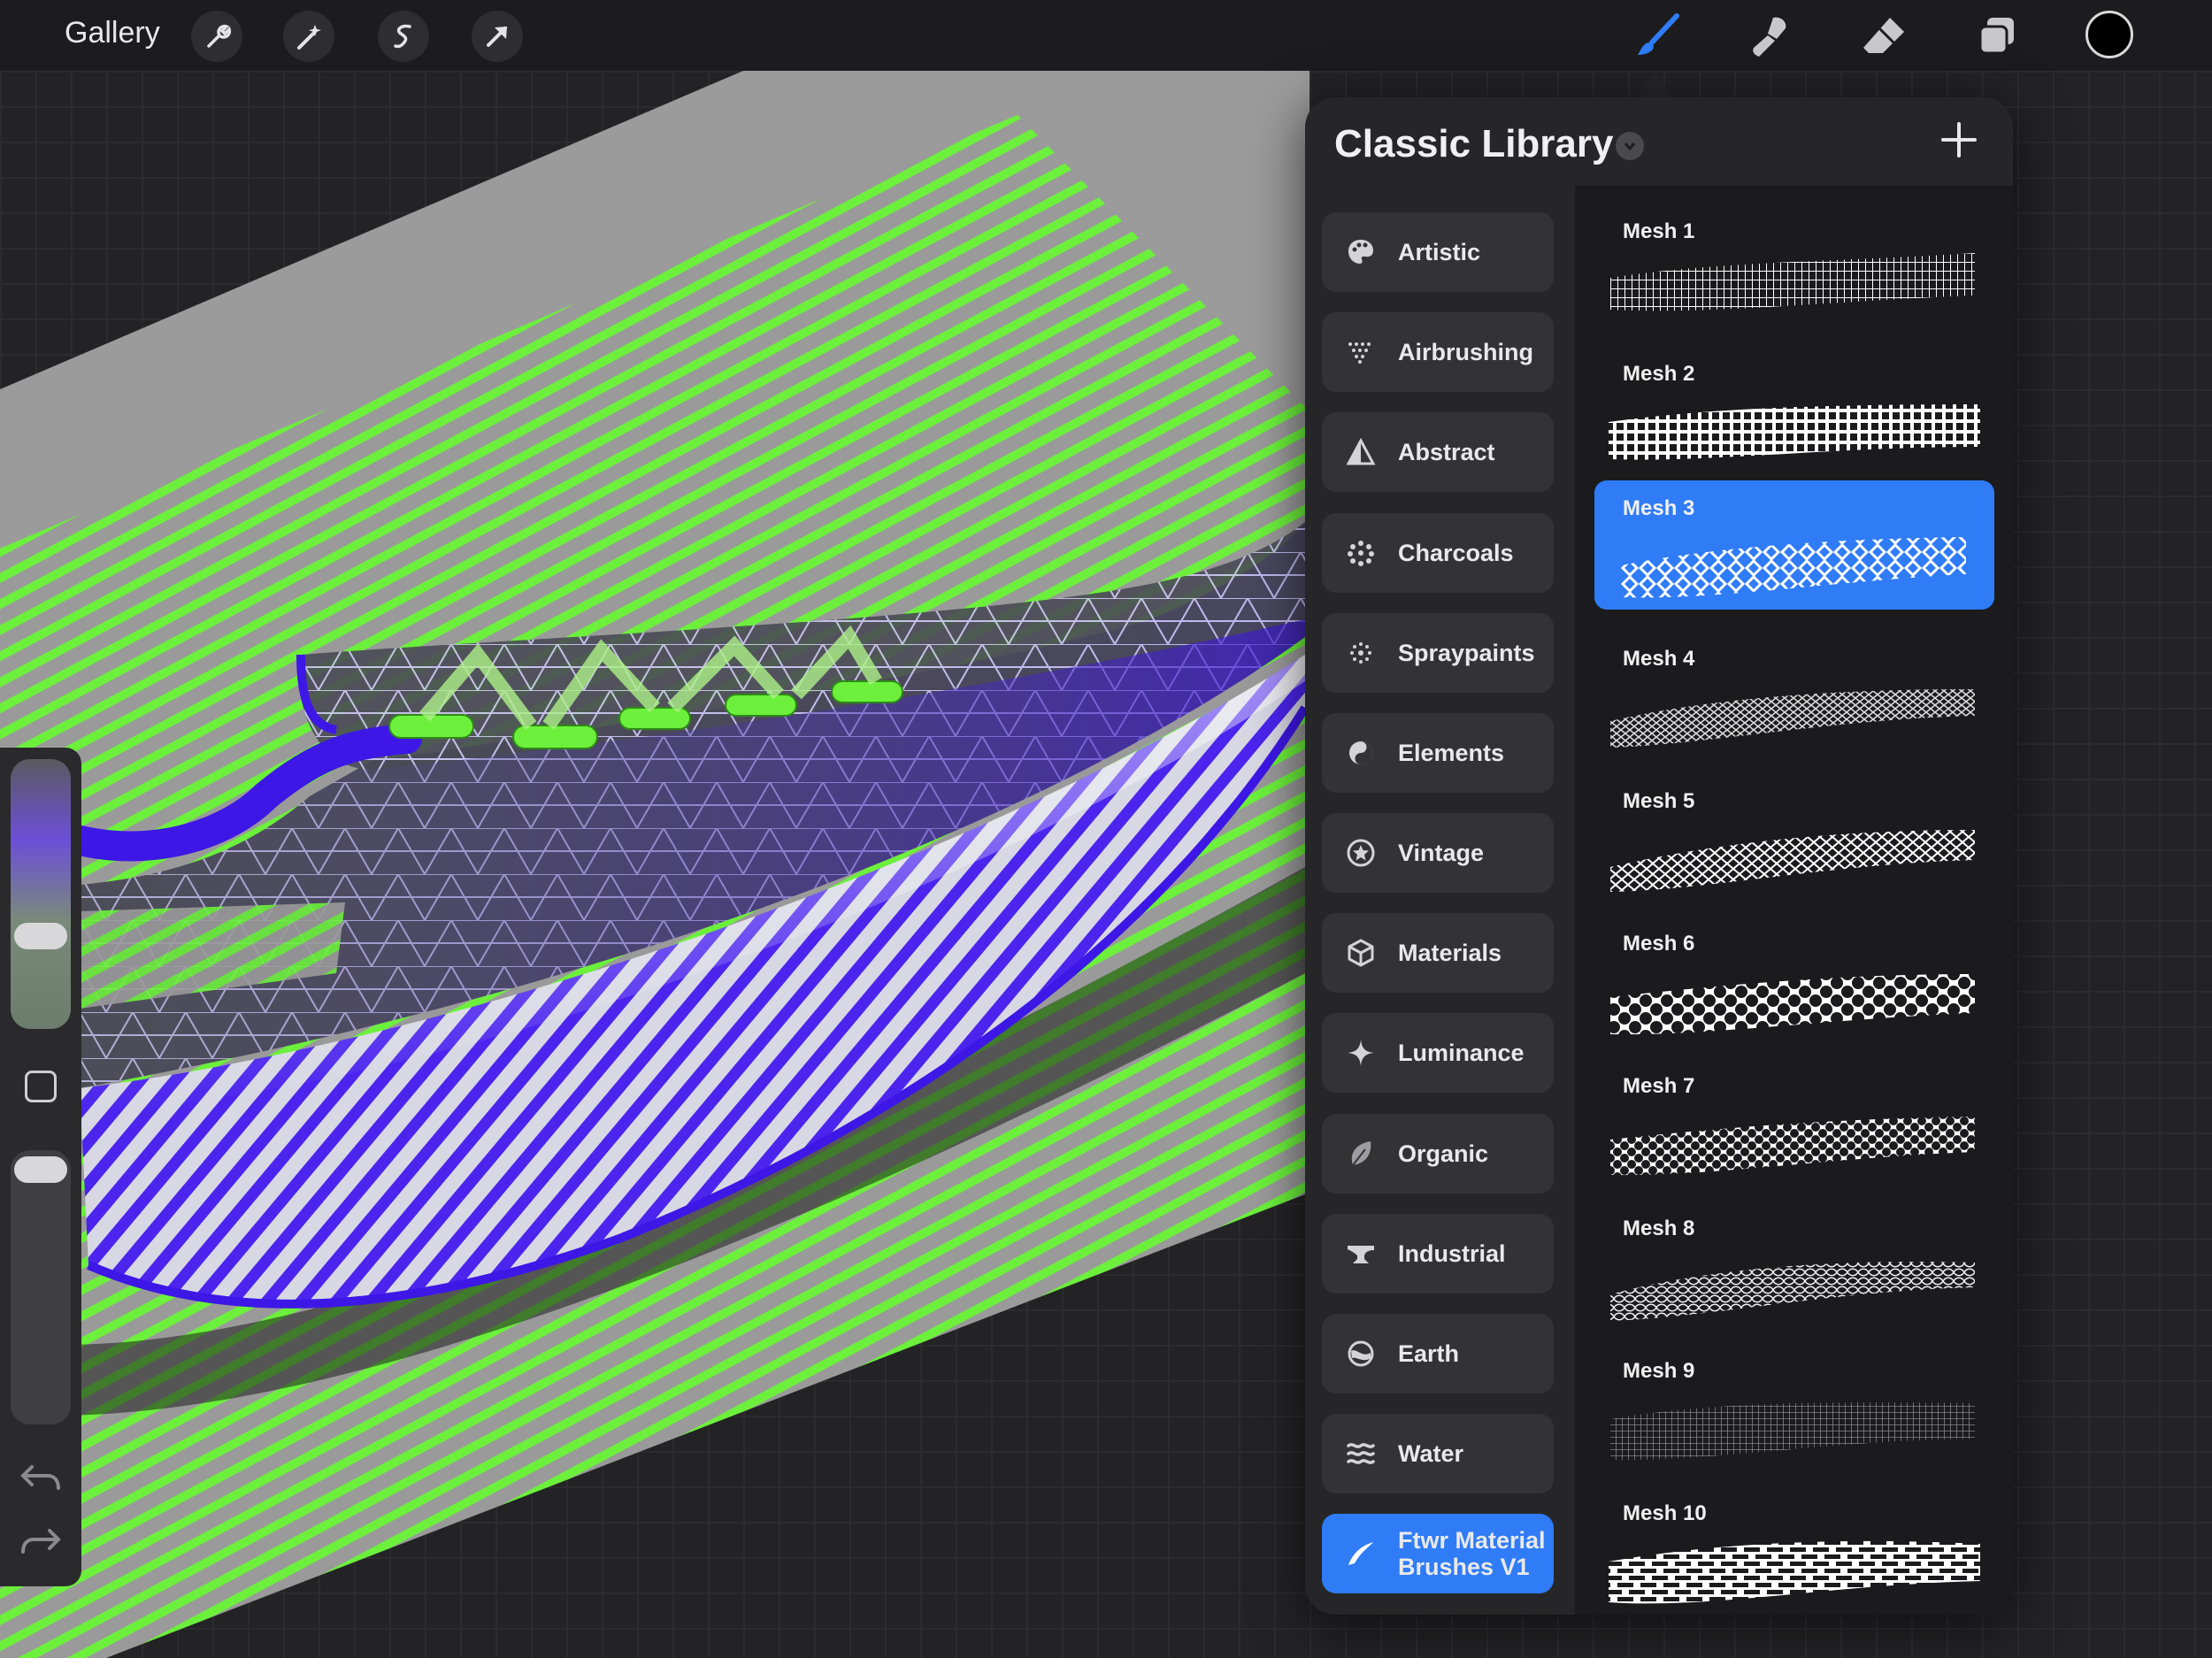 The image size is (2212, 1658). I want to click on brush-icon, so click(1658, 36).